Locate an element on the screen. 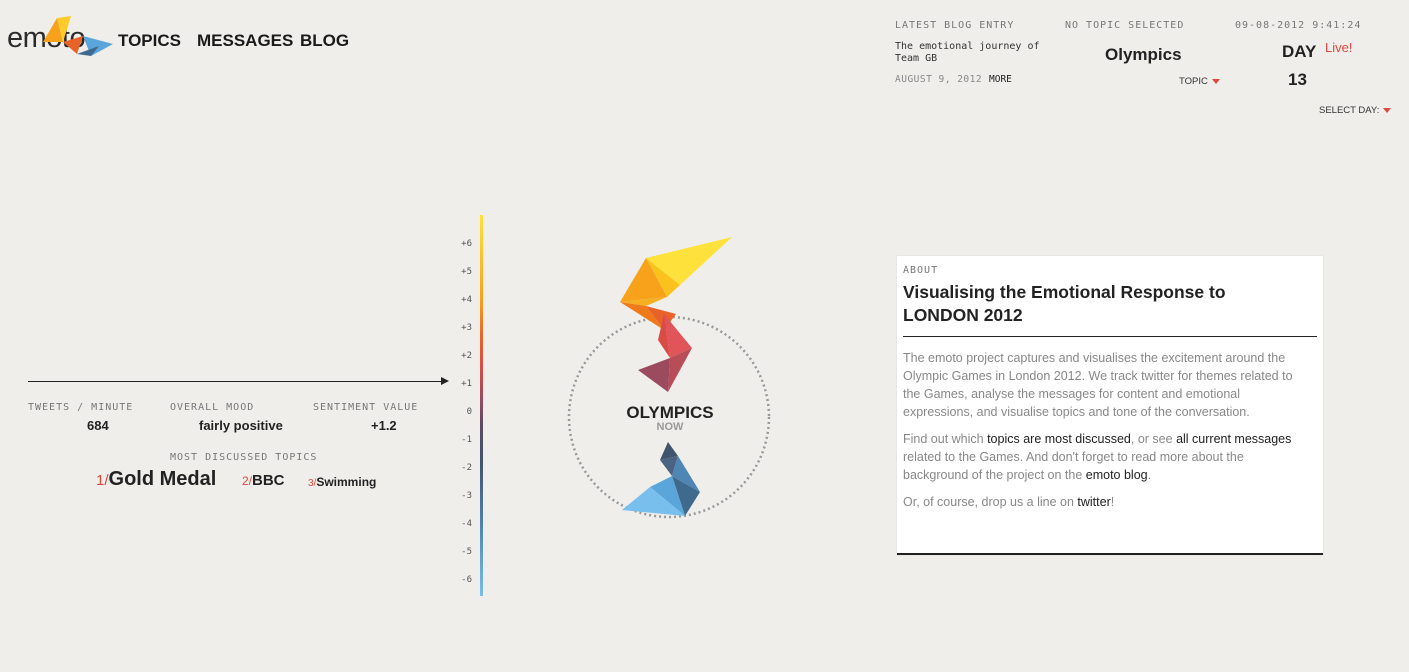 Image resolution: width=1409 pixels, height=672 pixels. select-day-label: SELECT DAY: is located at coordinates (1349, 110).